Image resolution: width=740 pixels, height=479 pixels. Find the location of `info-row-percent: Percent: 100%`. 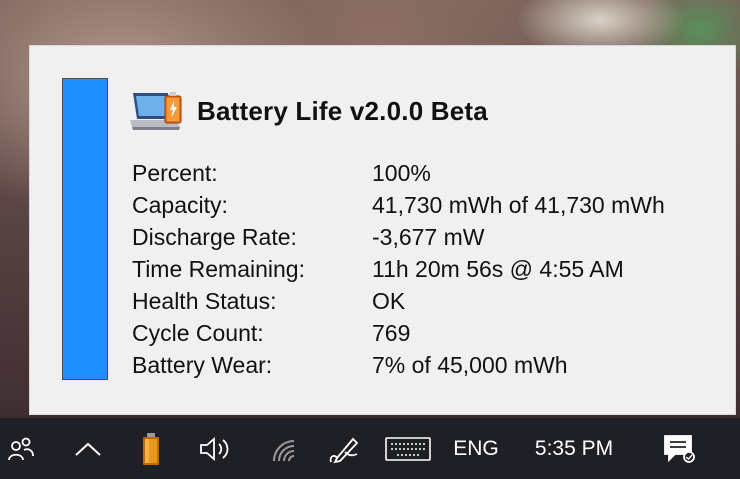

info-row-percent: Percent: 100% is located at coordinates (432, 176).